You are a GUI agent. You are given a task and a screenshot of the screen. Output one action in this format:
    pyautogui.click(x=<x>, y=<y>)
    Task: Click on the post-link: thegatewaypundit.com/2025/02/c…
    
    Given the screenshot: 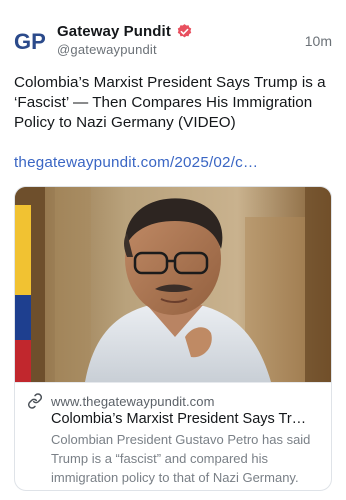 What is the action you would take?
    pyautogui.click(x=175, y=163)
    